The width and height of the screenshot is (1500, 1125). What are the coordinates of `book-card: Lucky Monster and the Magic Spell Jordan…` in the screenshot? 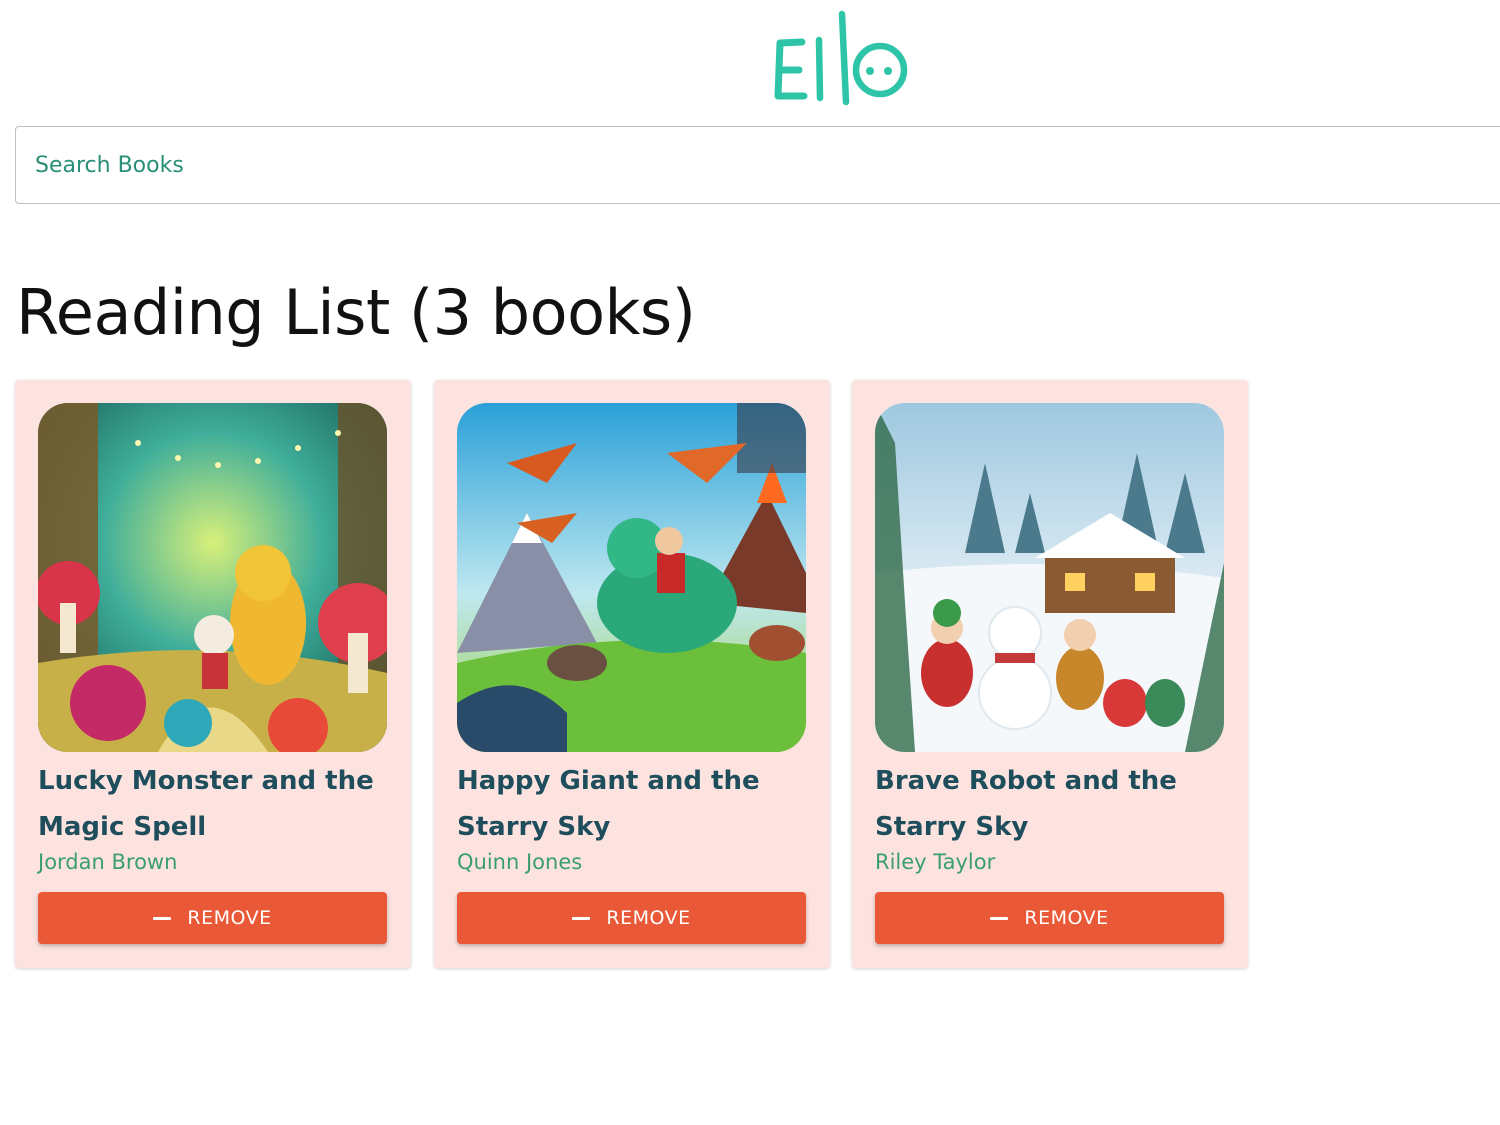 It's located at (213, 674).